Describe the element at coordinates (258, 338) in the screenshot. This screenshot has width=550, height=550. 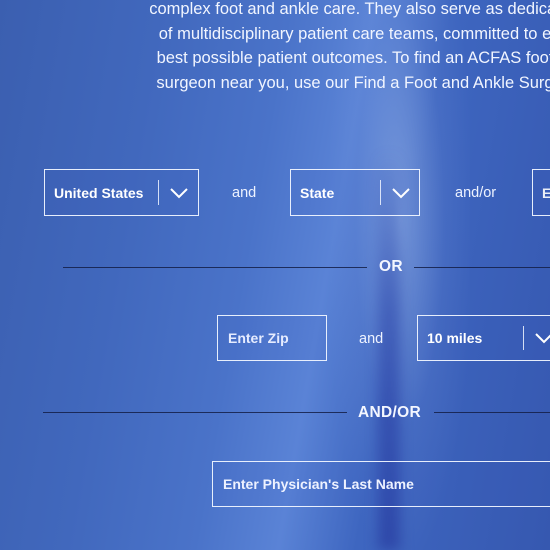
I see `zip-input-placeholder: Enter Zip` at that location.